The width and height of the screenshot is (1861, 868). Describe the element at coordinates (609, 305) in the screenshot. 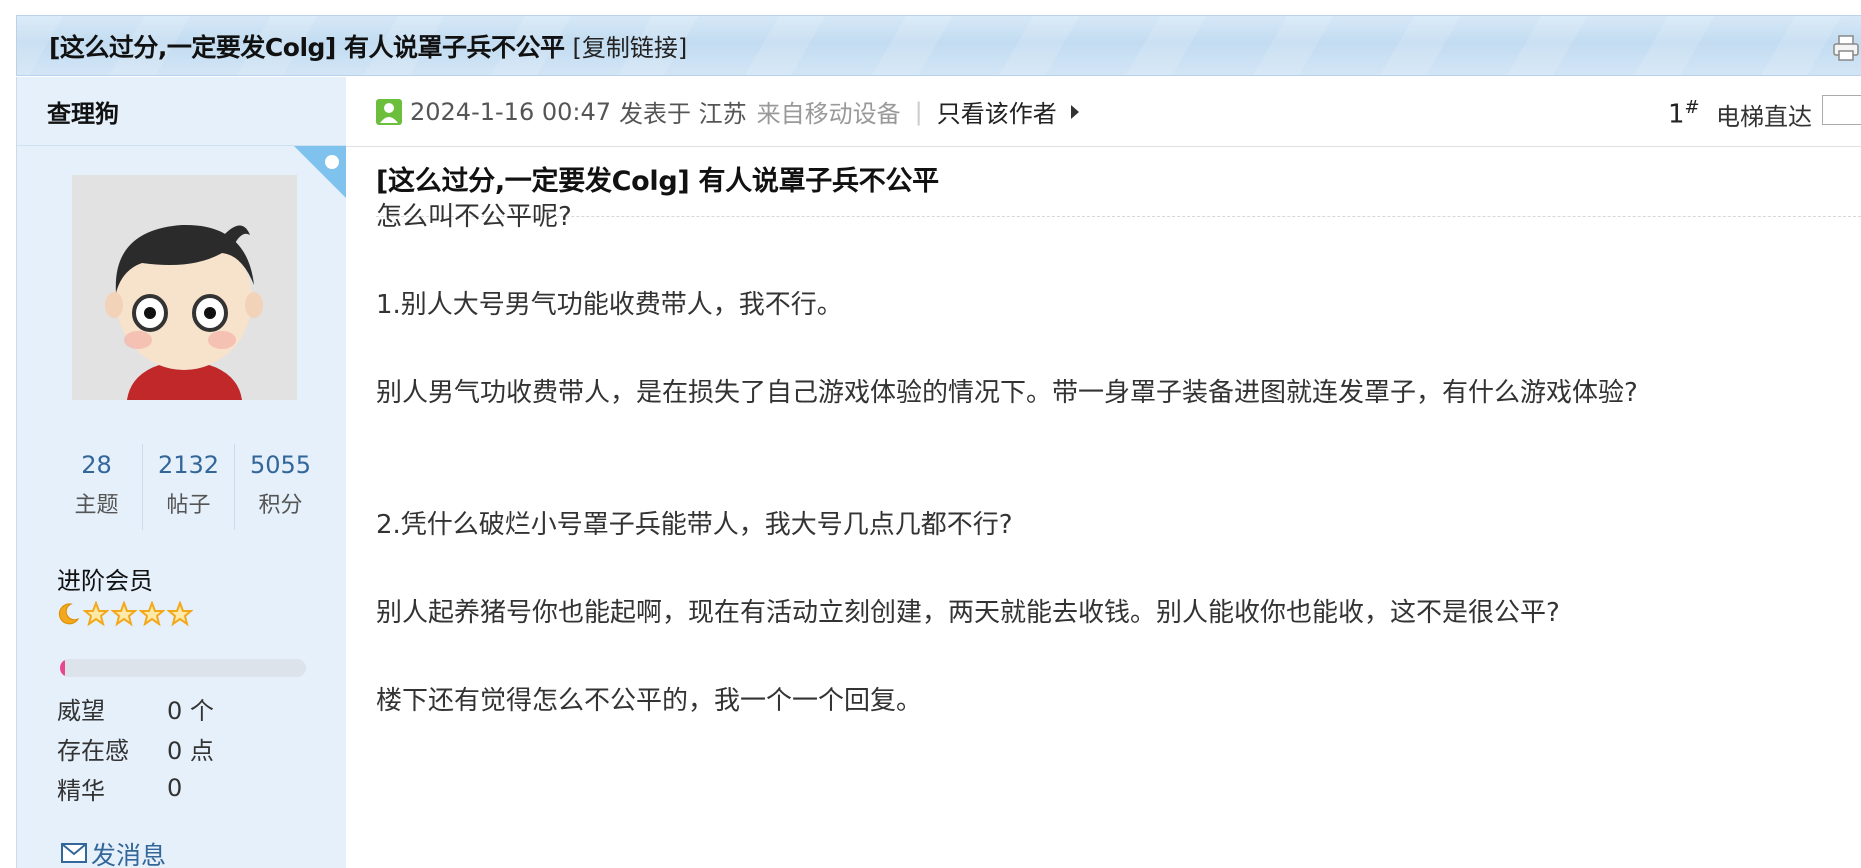

I see `paragraph: 1.别人大号男气功能收费带人，我不行。` at that location.